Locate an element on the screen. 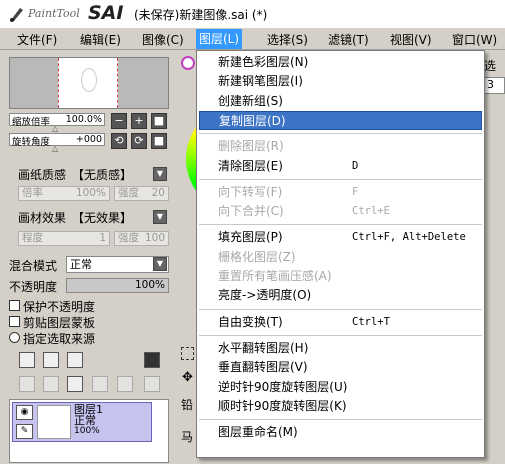  rotate-slider-thumb: △ is located at coordinates (55, 148).